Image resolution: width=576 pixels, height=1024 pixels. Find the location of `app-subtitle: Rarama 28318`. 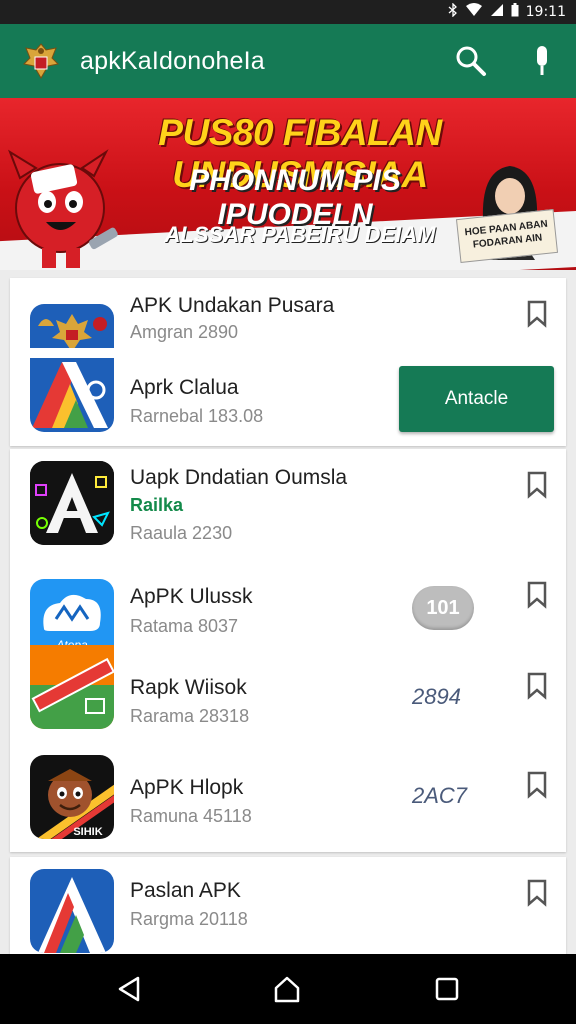

app-subtitle: Rarama 28318 is located at coordinates (190, 716).